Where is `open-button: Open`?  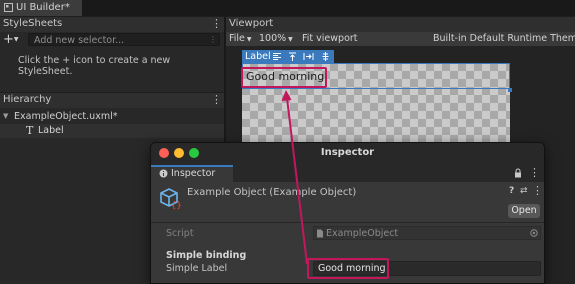 open-button: Open is located at coordinates (524, 211).